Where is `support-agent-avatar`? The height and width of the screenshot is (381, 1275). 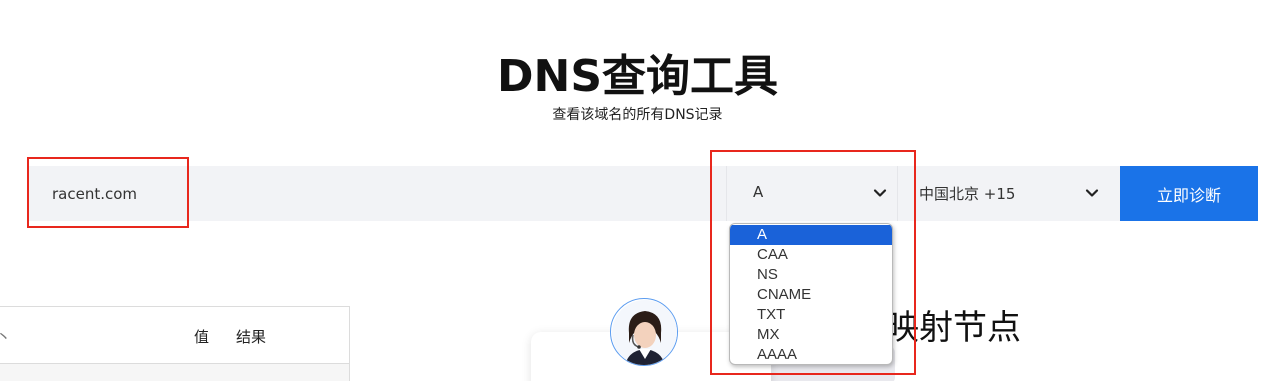 support-agent-avatar is located at coordinates (644, 332).